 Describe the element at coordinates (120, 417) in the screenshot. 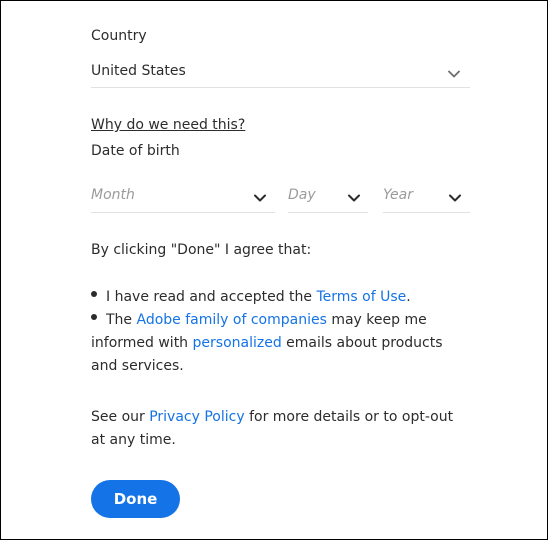

I see `privacy-prefix: See our` at that location.